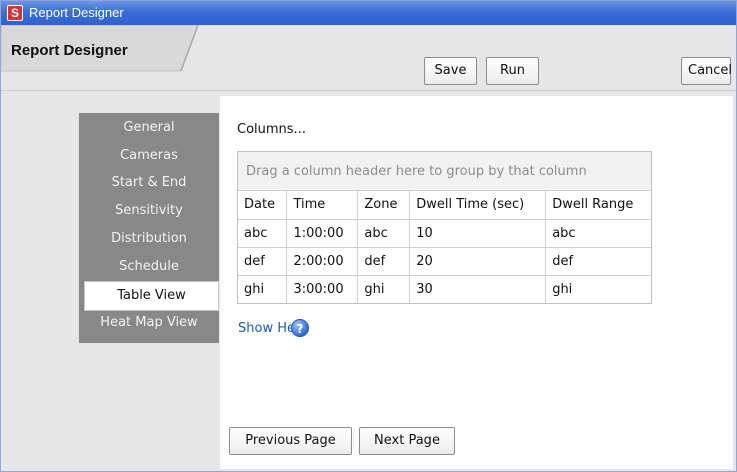 This screenshot has width=737, height=472. Describe the element at coordinates (478, 205) in the screenshot. I see `column-header: Dwell Time (sec)` at that location.